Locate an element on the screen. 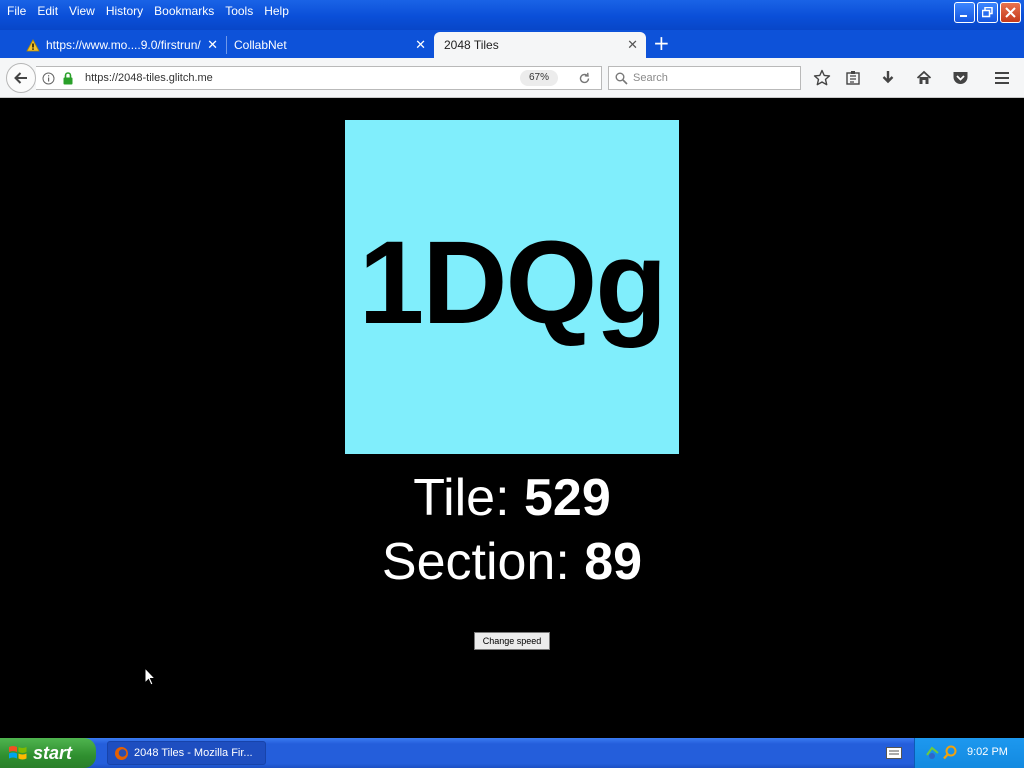 The height and width of the screenshot is (768, 1024). menu-file: File is located at coordinates (19, 11).